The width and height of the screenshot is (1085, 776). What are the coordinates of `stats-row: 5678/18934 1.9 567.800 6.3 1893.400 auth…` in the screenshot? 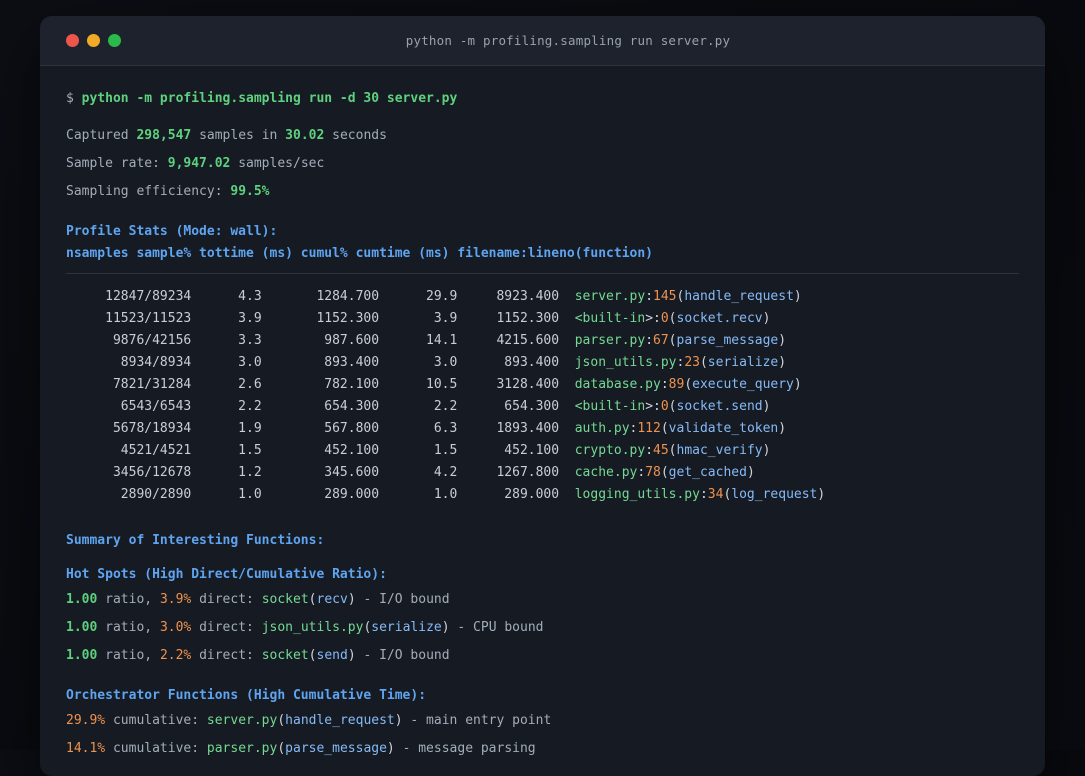 It's located at (426, 428).